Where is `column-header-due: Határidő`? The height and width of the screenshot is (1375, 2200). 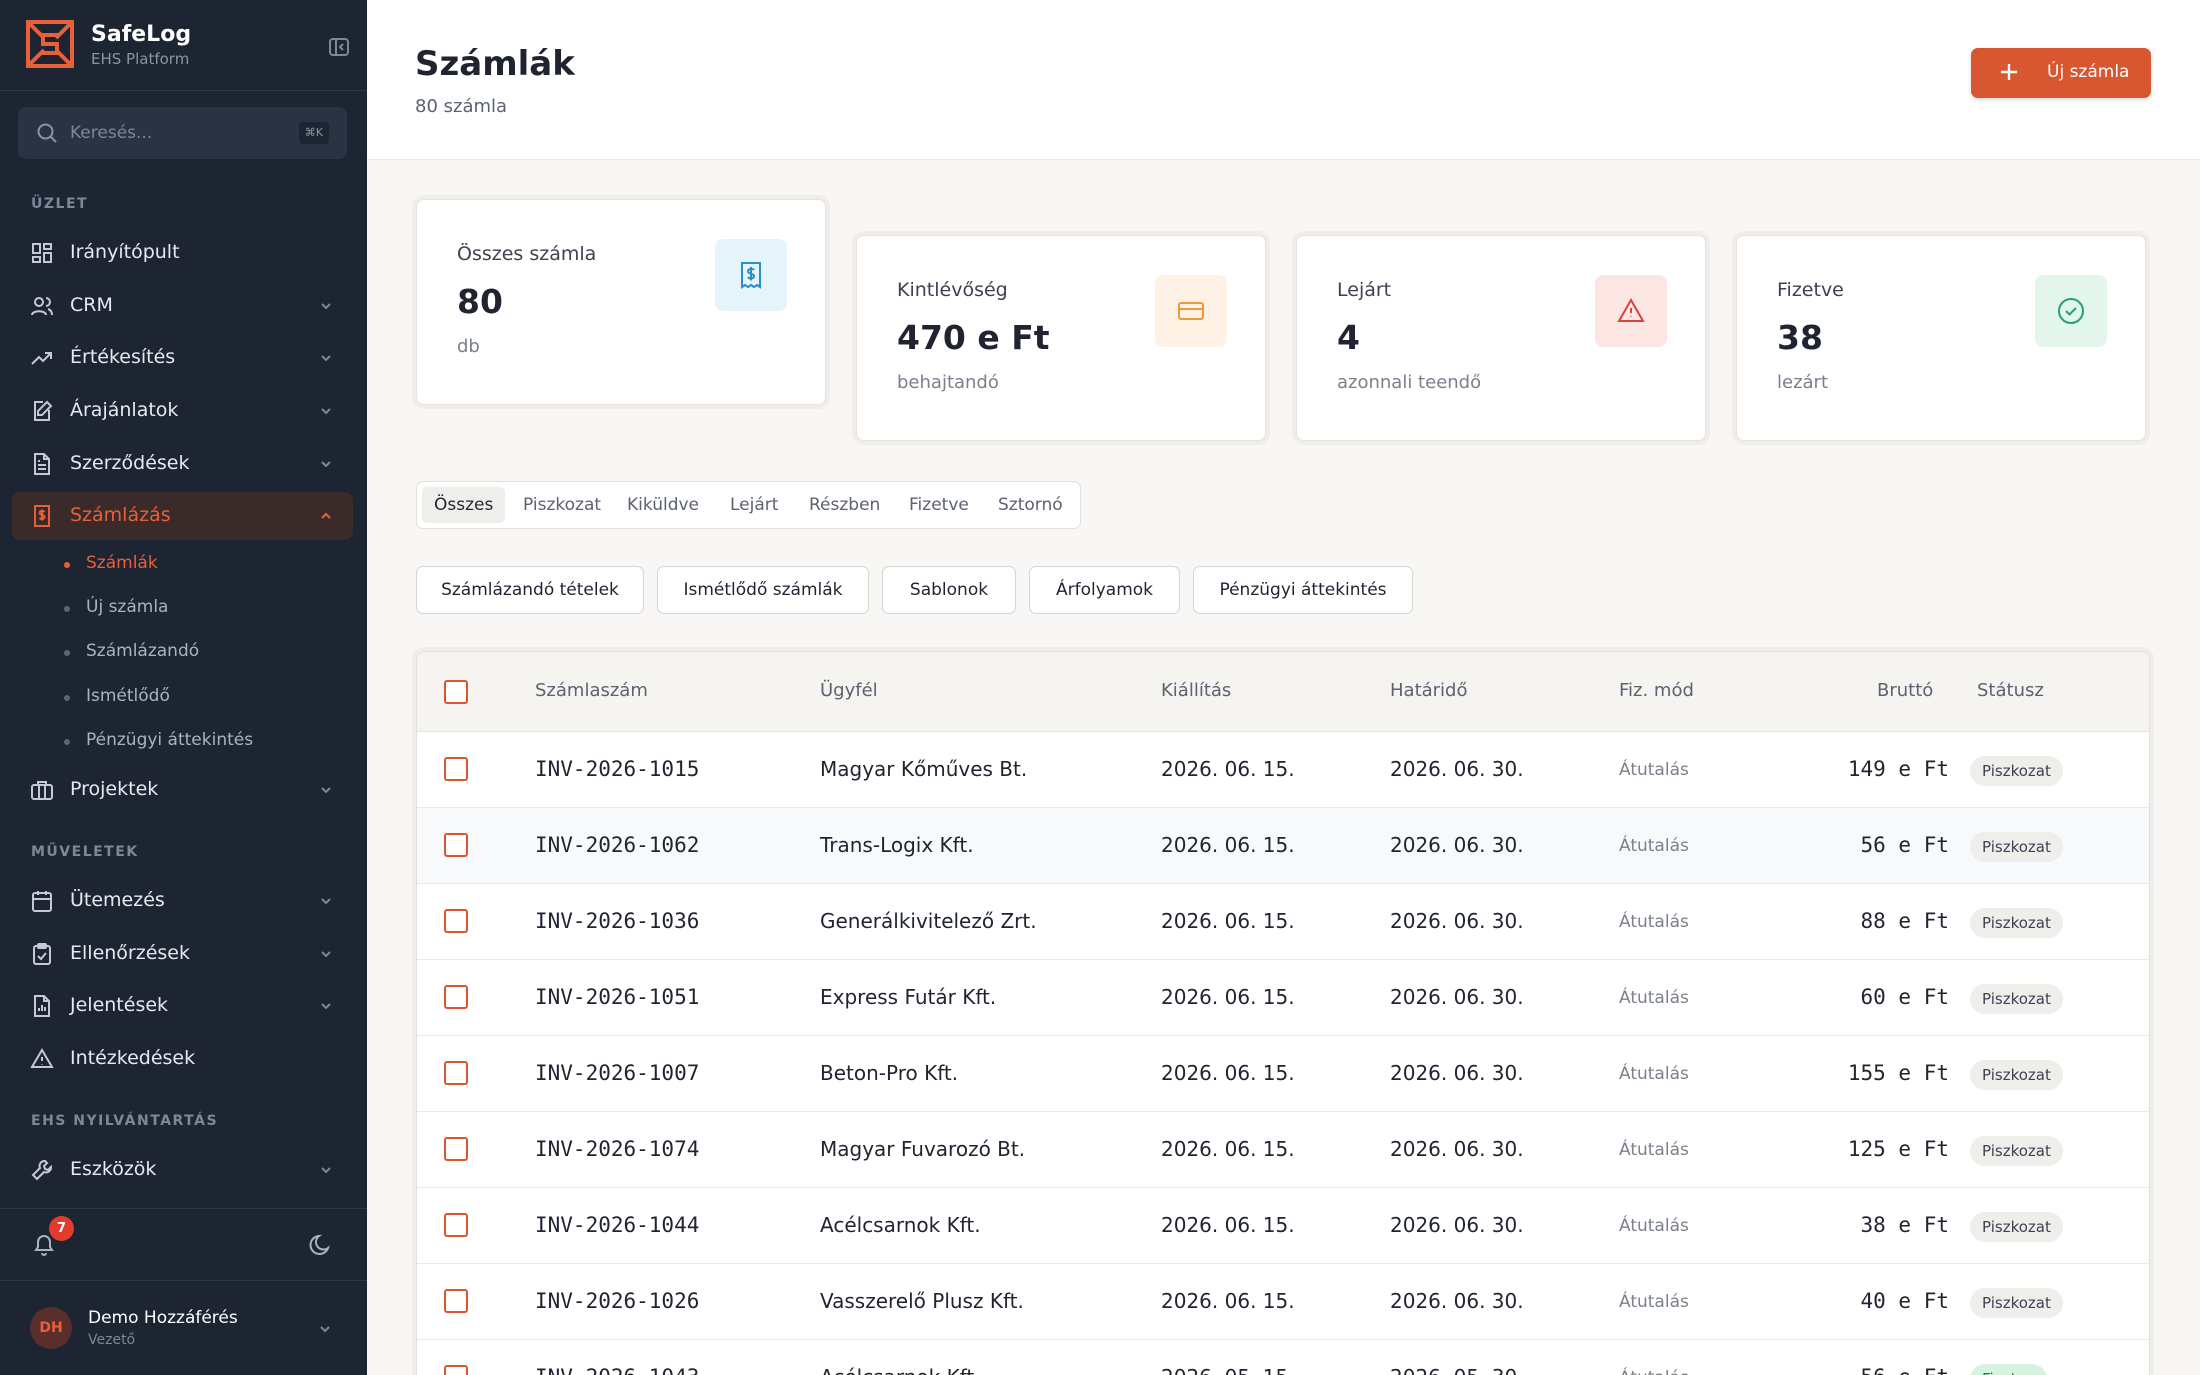 column-header-due: Határidő is located at coordinates (1429, 690).